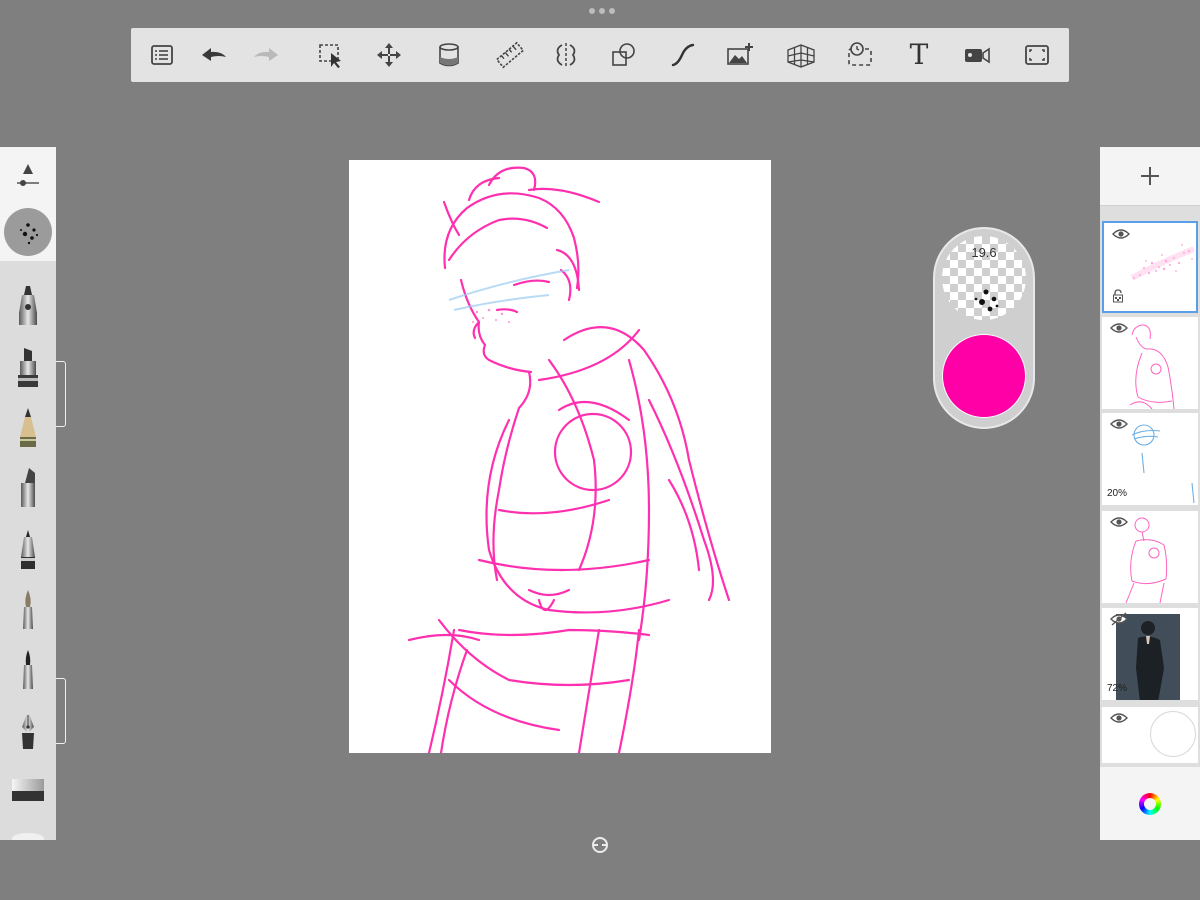 The height and width of the screenshot is (900, 1200). What do you see at coordinates (624, 55) in the screenshot?
I see `shapes-icon` at bounding box center [624, 55].